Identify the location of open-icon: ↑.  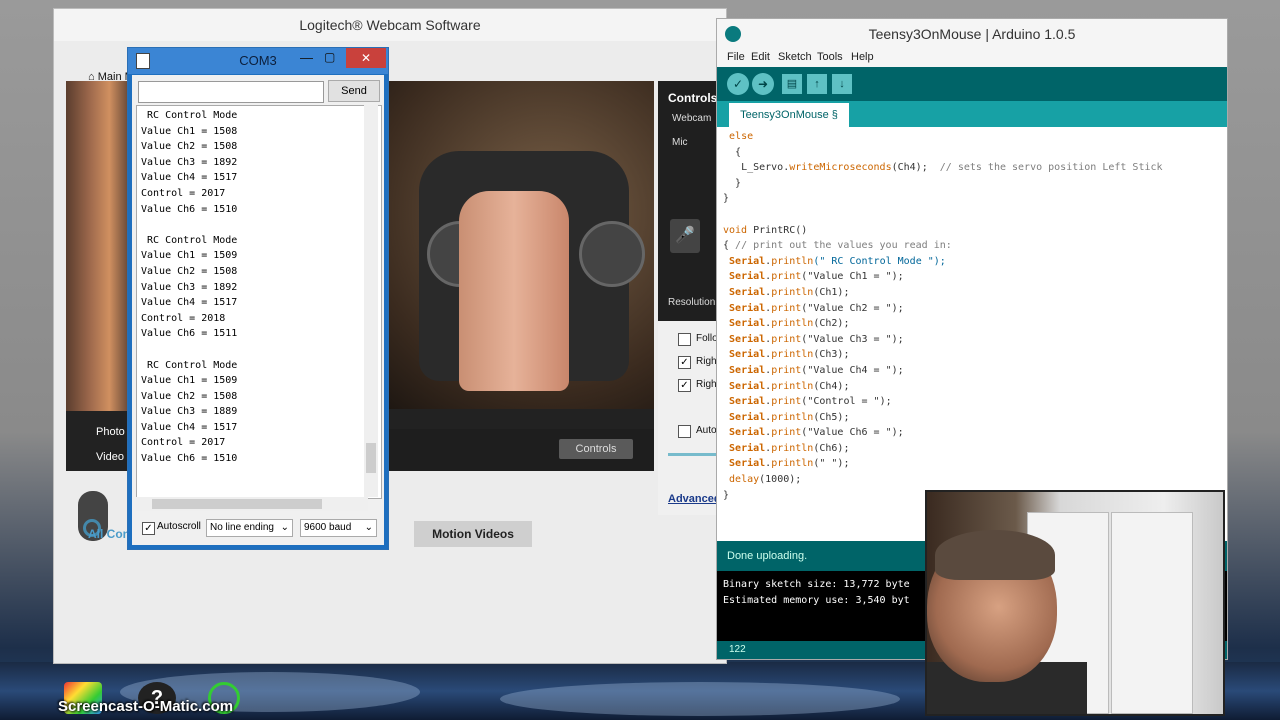
(817, 84).